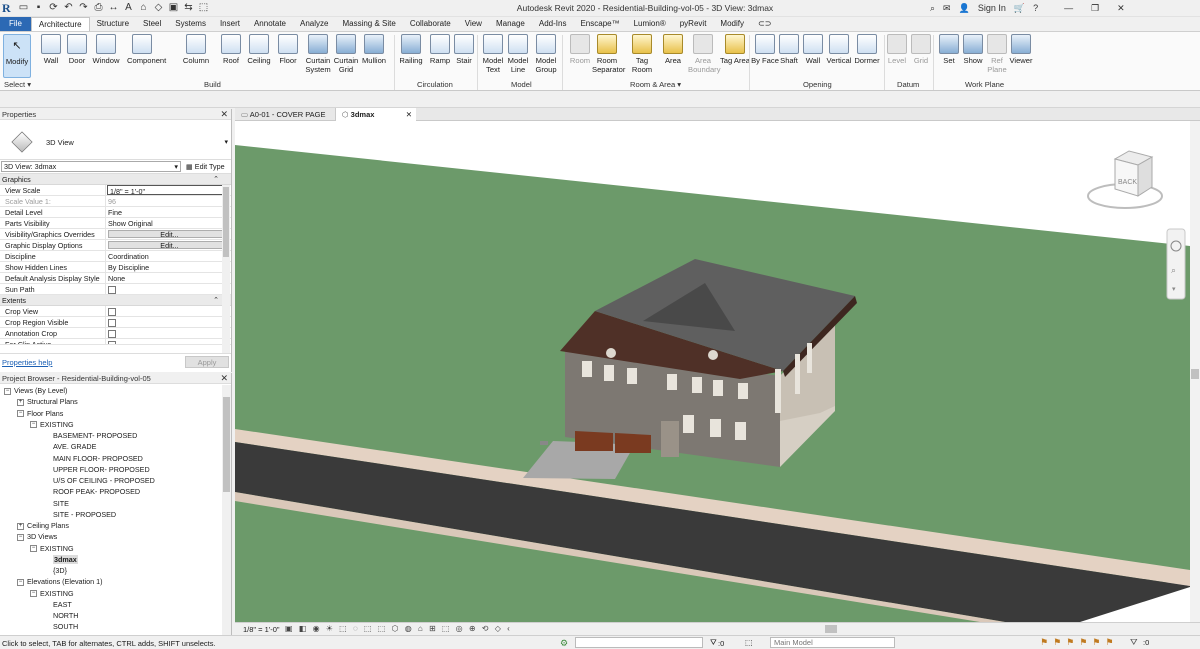 Image resolution: width=1200 pixels, height=649 pixels. Describe the element at coordinates (203, 8) in the screenshot. I see `select-icon: ⬚` at that location.